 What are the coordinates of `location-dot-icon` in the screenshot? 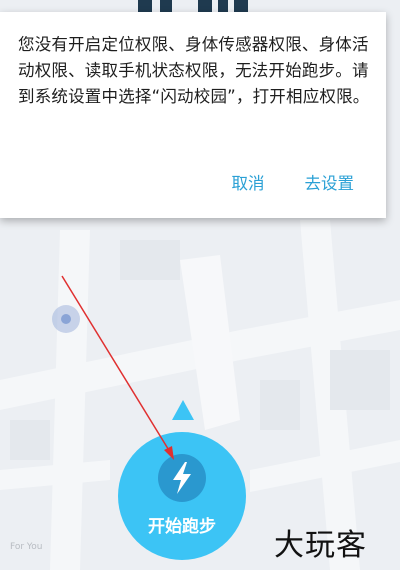 It's located at (66, 319).